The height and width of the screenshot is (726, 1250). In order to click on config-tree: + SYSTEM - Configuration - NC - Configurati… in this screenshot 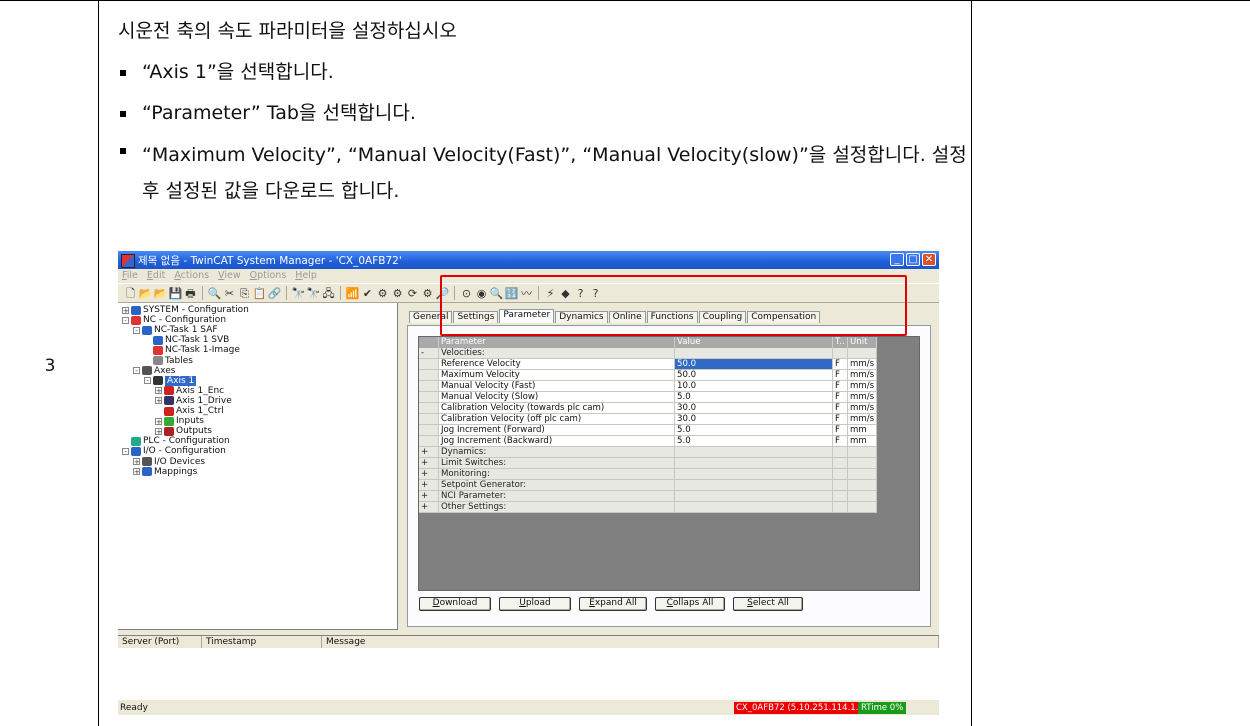, I will do `click(258, 466)`.